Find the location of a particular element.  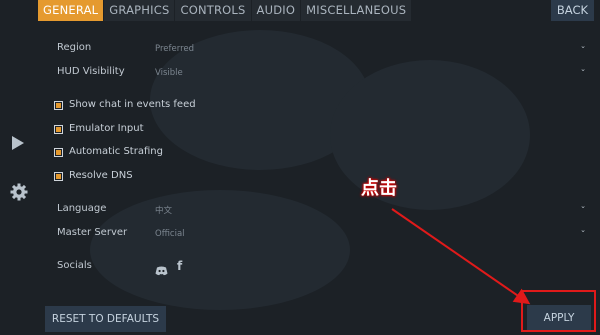

master-server-value: Official is located at coordinates (170, 234).